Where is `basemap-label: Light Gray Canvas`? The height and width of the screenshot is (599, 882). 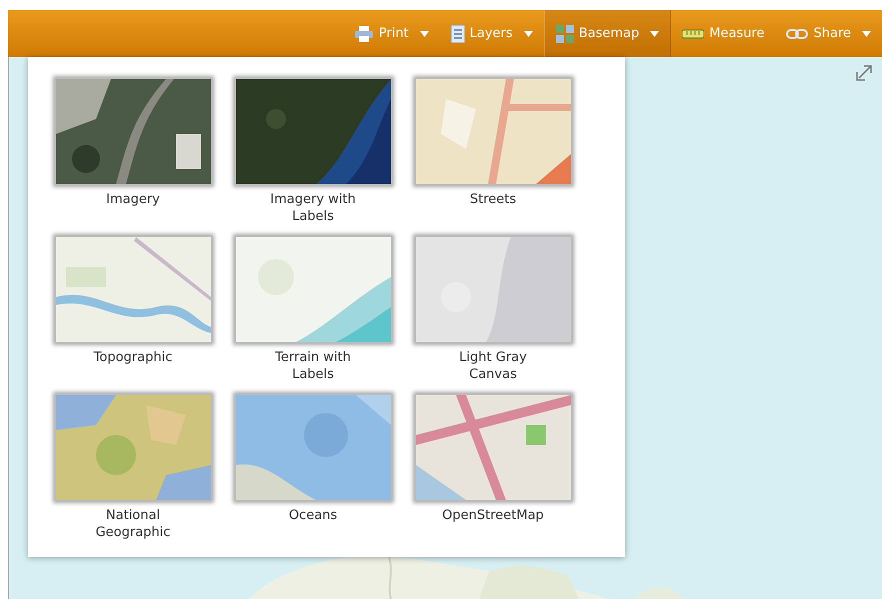
basemap-label: Light Gray Canvas is located at coordinates (493, 366).